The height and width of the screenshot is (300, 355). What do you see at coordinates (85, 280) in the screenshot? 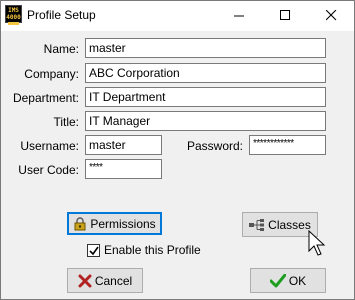
I see `cancel-x-icon` at bounding box center [85, 280].